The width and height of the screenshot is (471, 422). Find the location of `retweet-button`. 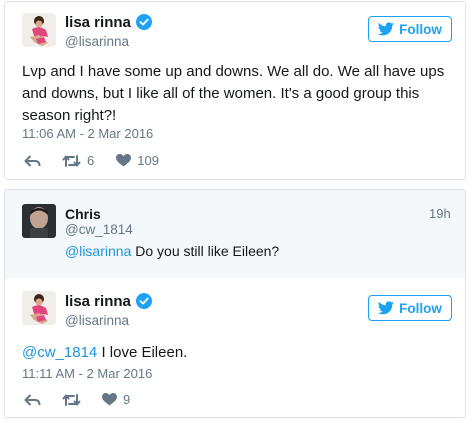

retweet-button is located at coordinates (71, 400).